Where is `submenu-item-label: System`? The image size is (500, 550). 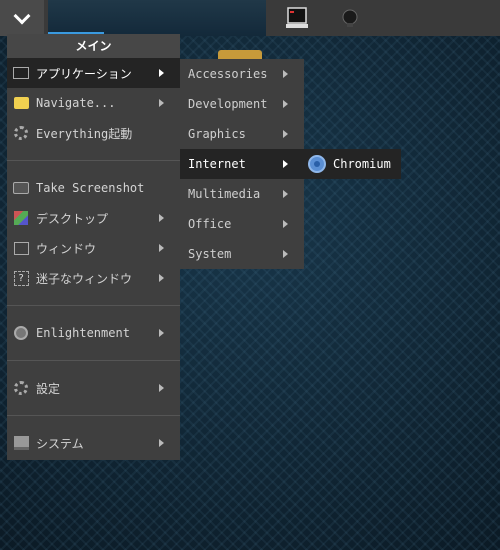
submenu-item-label: System is located at coordinates (210, 254).